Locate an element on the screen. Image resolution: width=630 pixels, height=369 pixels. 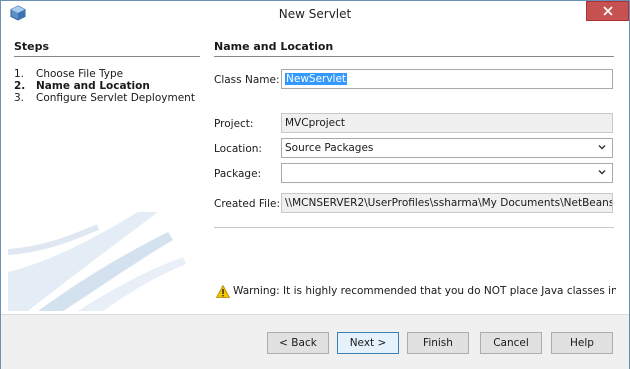
step-number: 1. is located at coordinates (19, 74).